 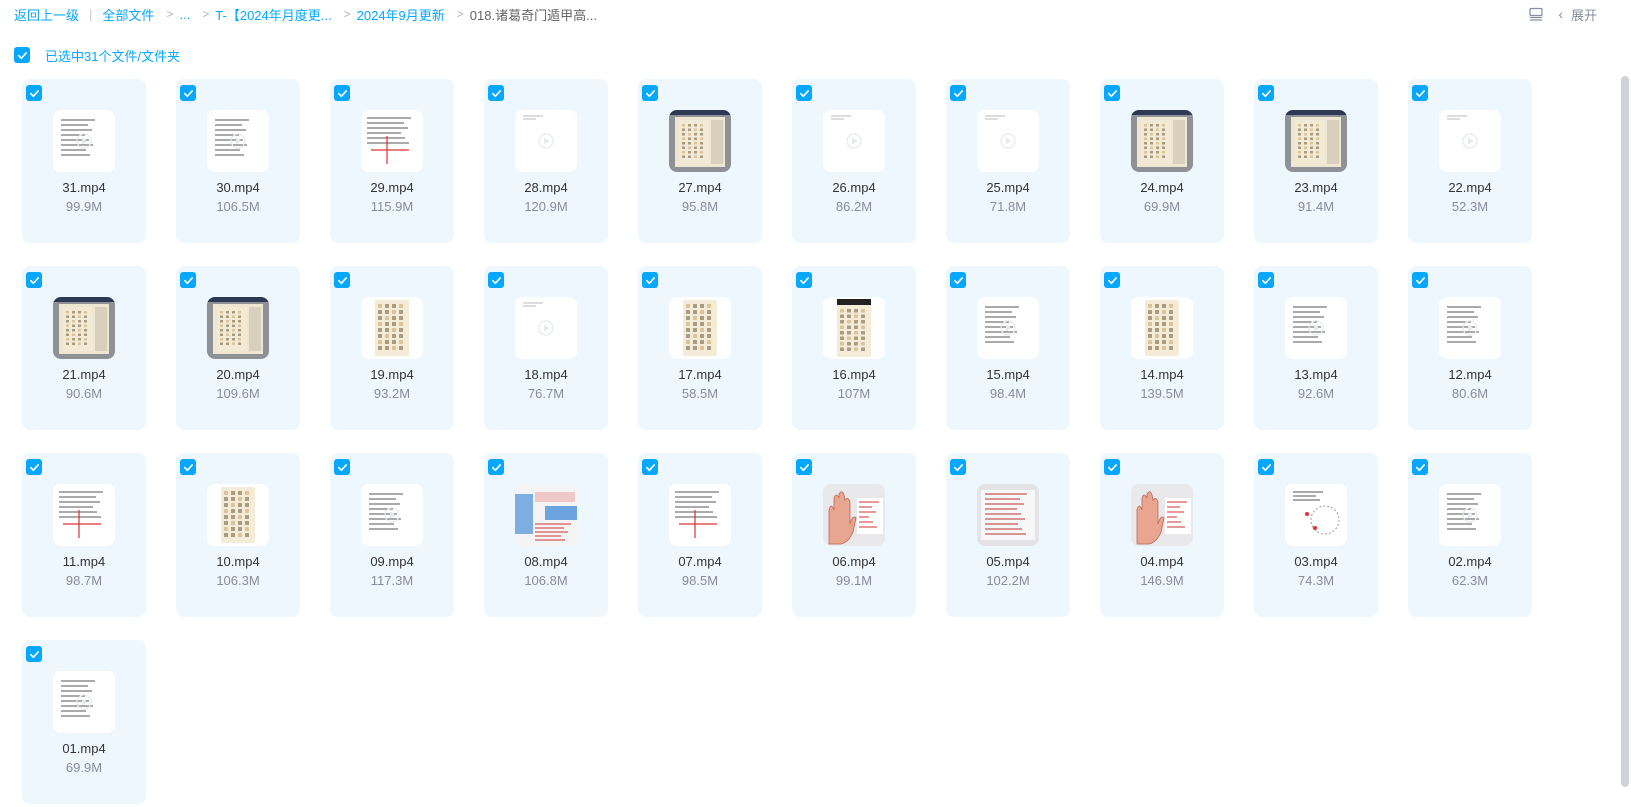 I want to click on file-card: 27.mp4 95.8M, so click(x=700, y=161).